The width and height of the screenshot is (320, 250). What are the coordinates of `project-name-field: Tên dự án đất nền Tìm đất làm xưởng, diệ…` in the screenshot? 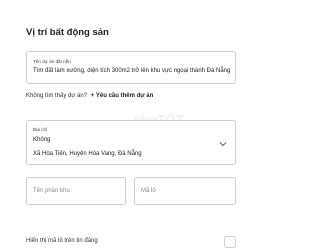 It's located at (131, 67).